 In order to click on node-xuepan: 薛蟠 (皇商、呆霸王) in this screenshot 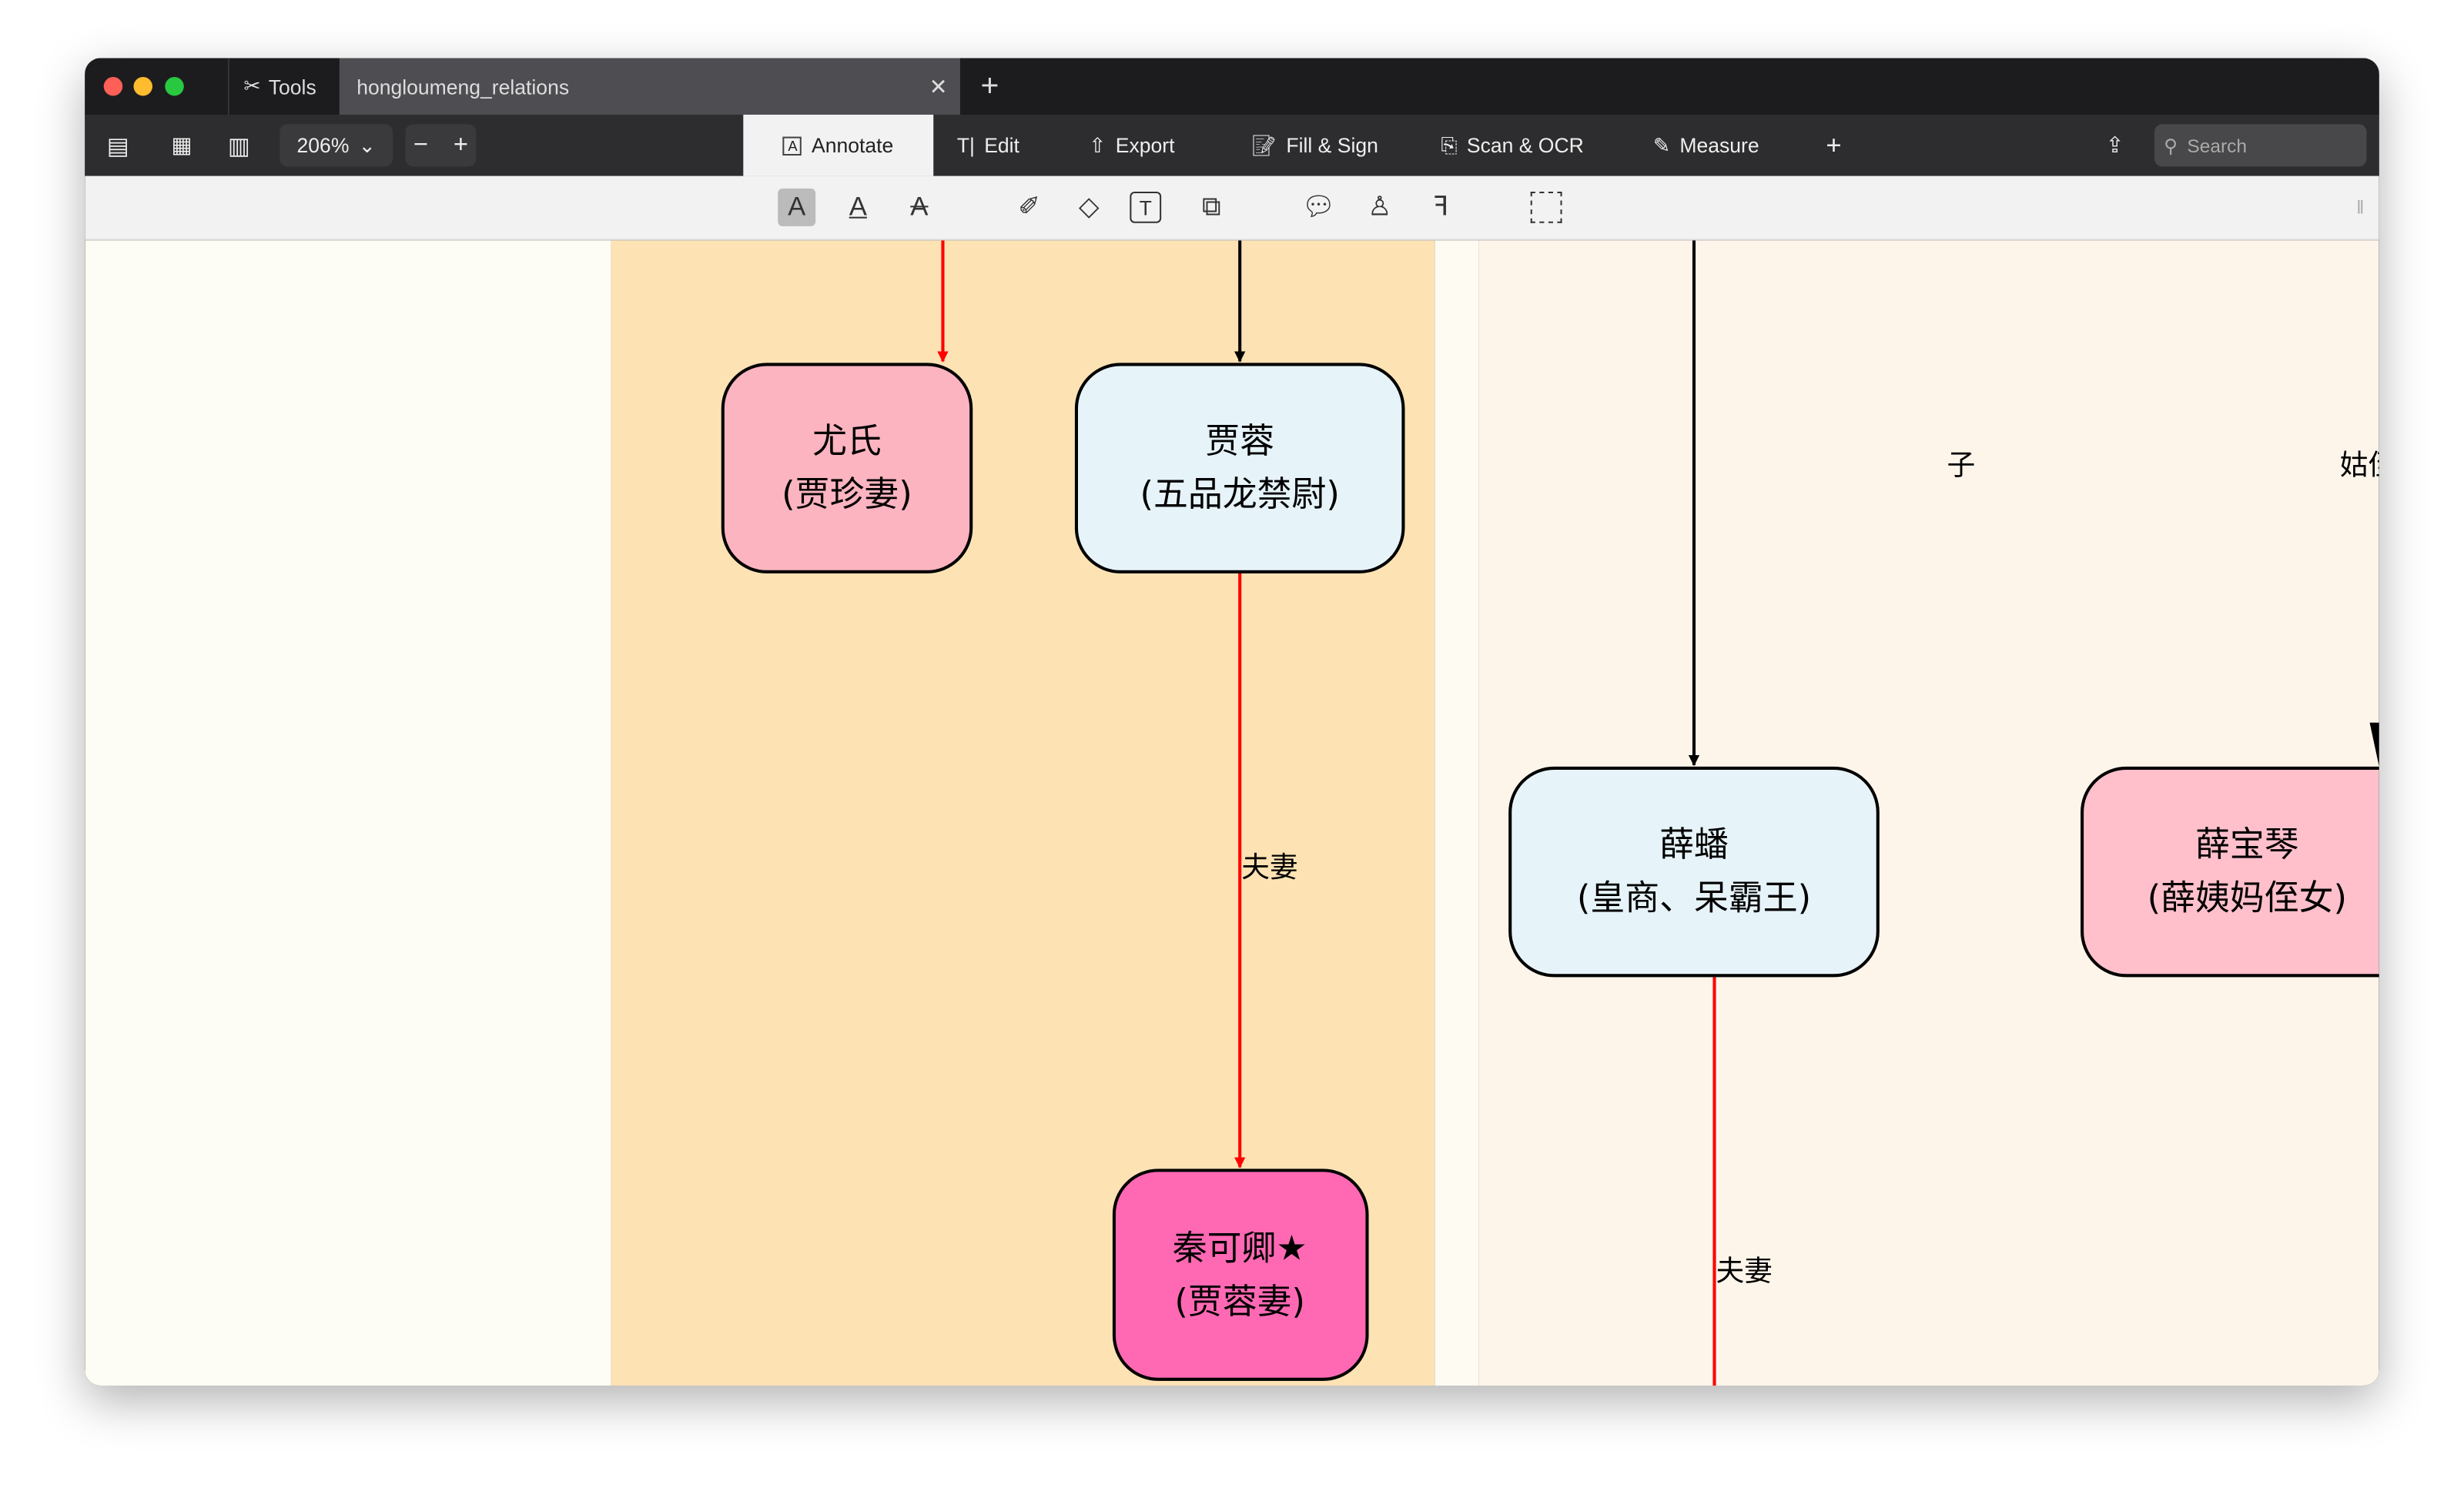, I will do `click(1694, 872)`.